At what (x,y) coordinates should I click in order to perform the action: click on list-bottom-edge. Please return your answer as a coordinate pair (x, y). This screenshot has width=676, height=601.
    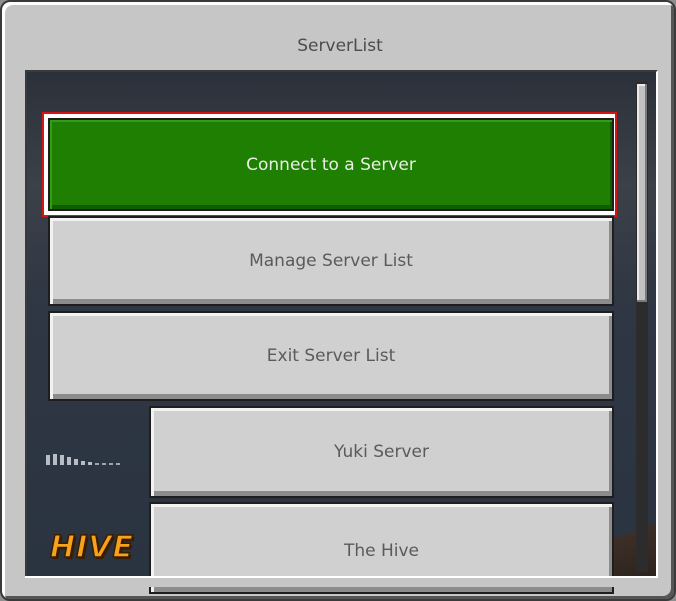
    Looking at the image, I should click on (341, 581).